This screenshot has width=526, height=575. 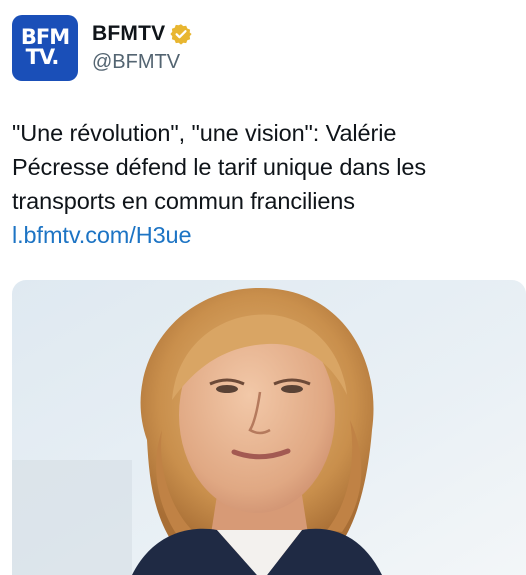 I want to click on tweet-link: l.bfmtv.com/H3ue, so click(x=267, y=235).